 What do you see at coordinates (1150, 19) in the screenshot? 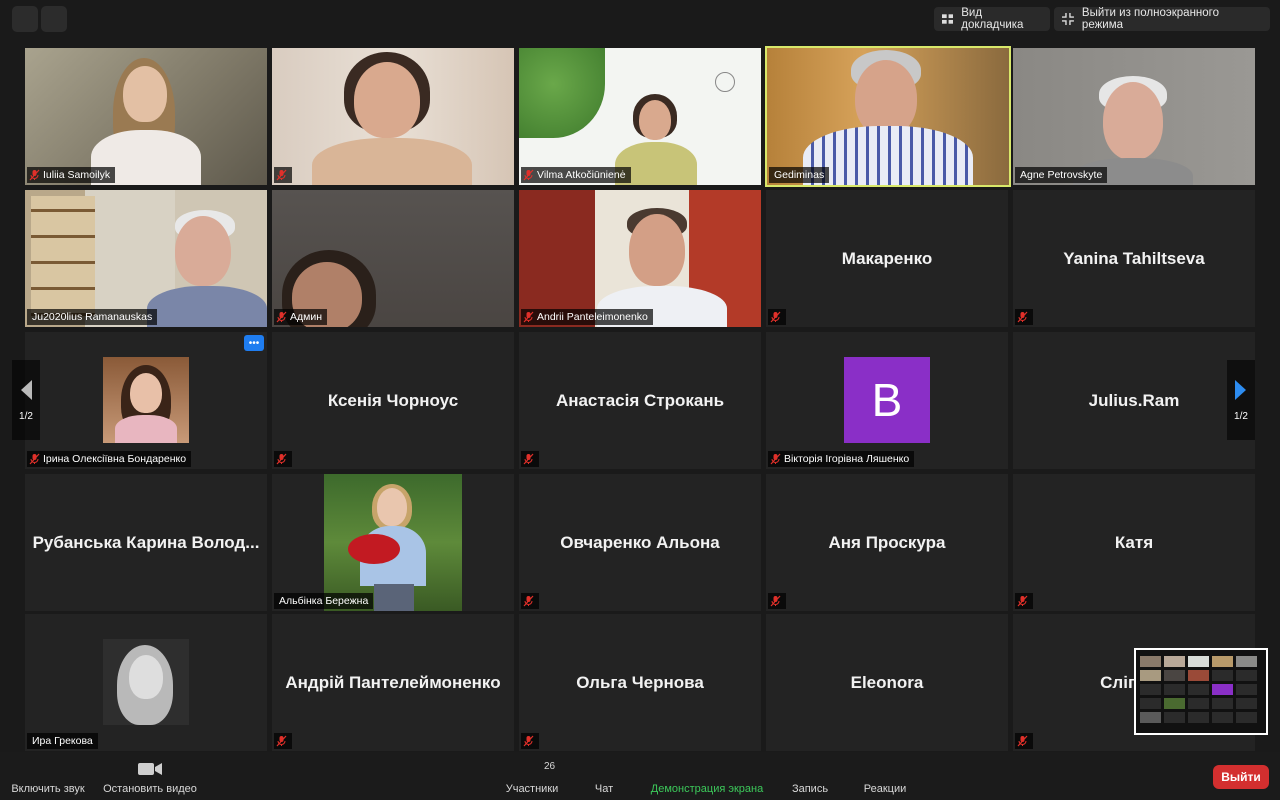
I see `exit-fullscreen-label: Выйти из полноэкранного режима` at bounding box center [1150, 19].